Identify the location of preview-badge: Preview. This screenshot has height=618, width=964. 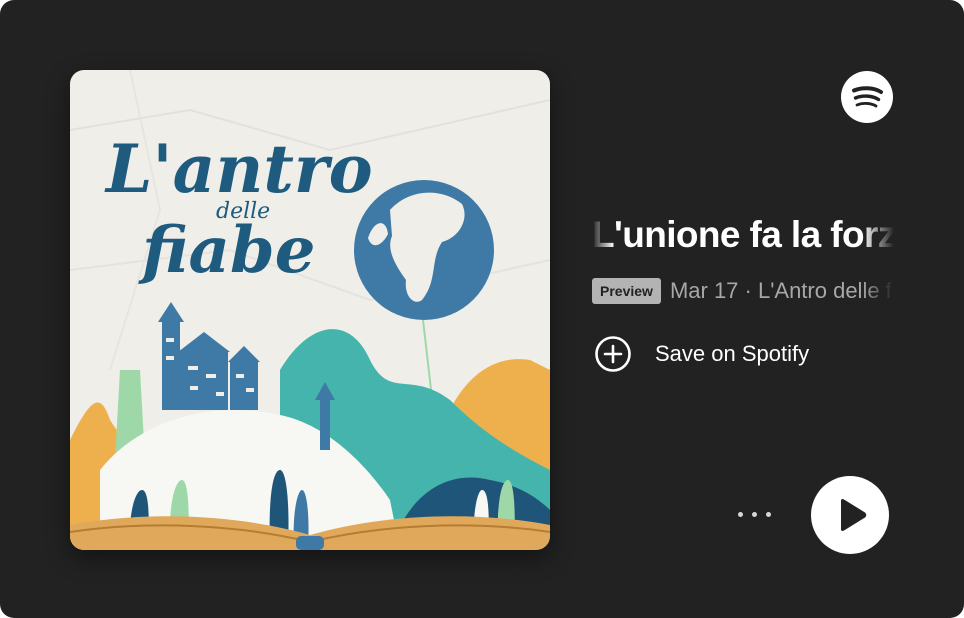
(626, 291).